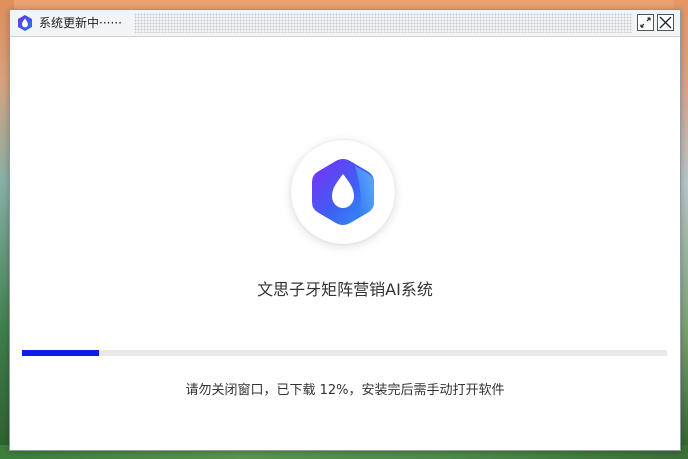  Describe the element at coordinates (344, 353) in the screenshot. I see `download-progress-bar` at that location.